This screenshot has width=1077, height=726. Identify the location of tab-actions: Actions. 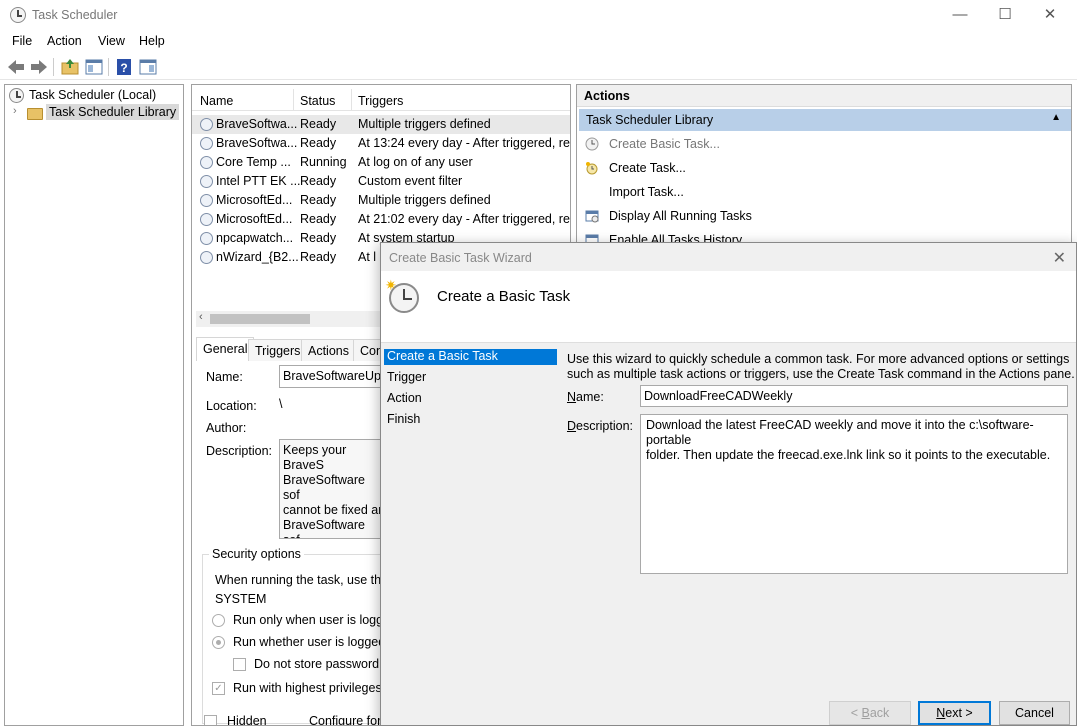
(328, 350).